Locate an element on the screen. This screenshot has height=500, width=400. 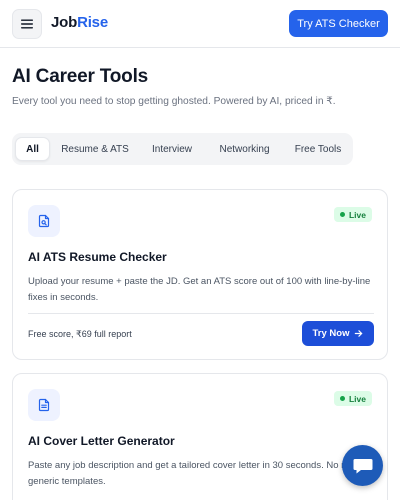
arrow-right-icon is located at coordinates (359, 333).